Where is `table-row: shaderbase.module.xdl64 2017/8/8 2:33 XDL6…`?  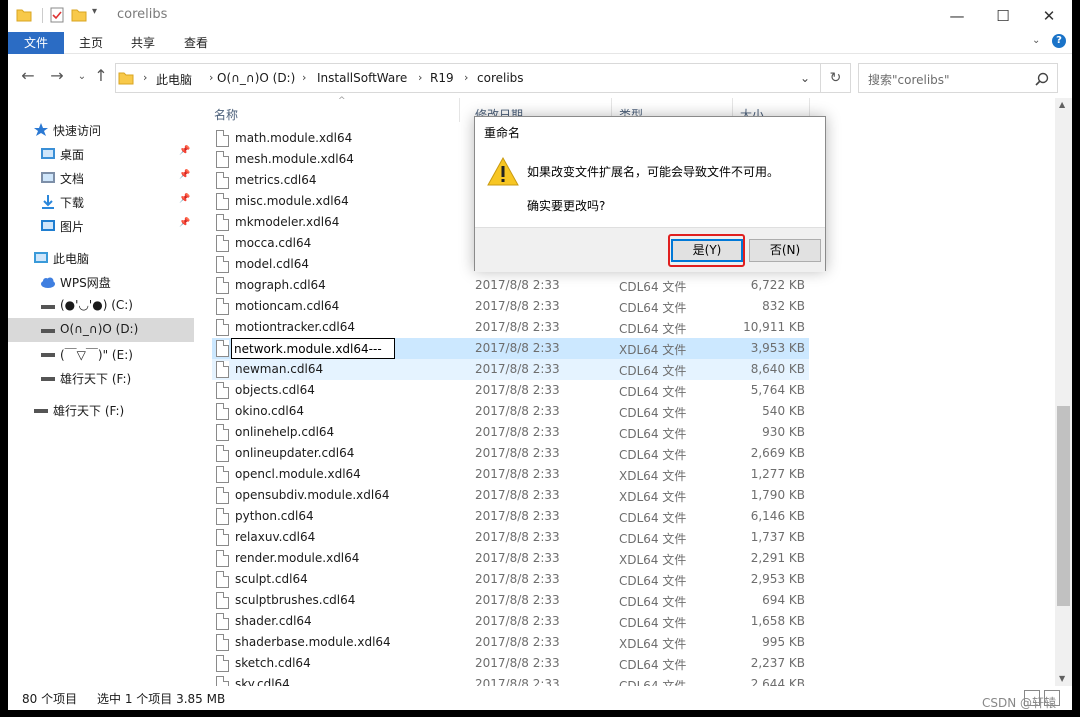
table-row: shaderbase.module.xdl64 2017/8/8 2:33 XDL6… is located at coordinates (510, 642).